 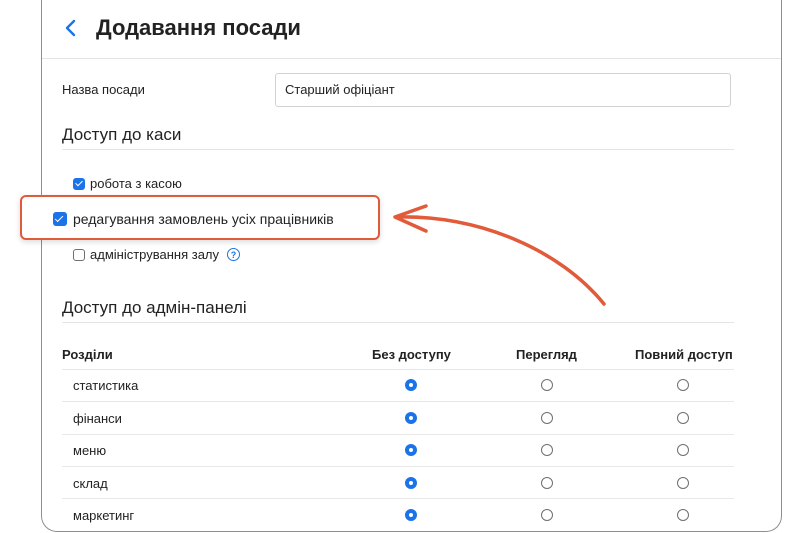 I want to click on radio-marketing-full, so click(x=683, y=515).